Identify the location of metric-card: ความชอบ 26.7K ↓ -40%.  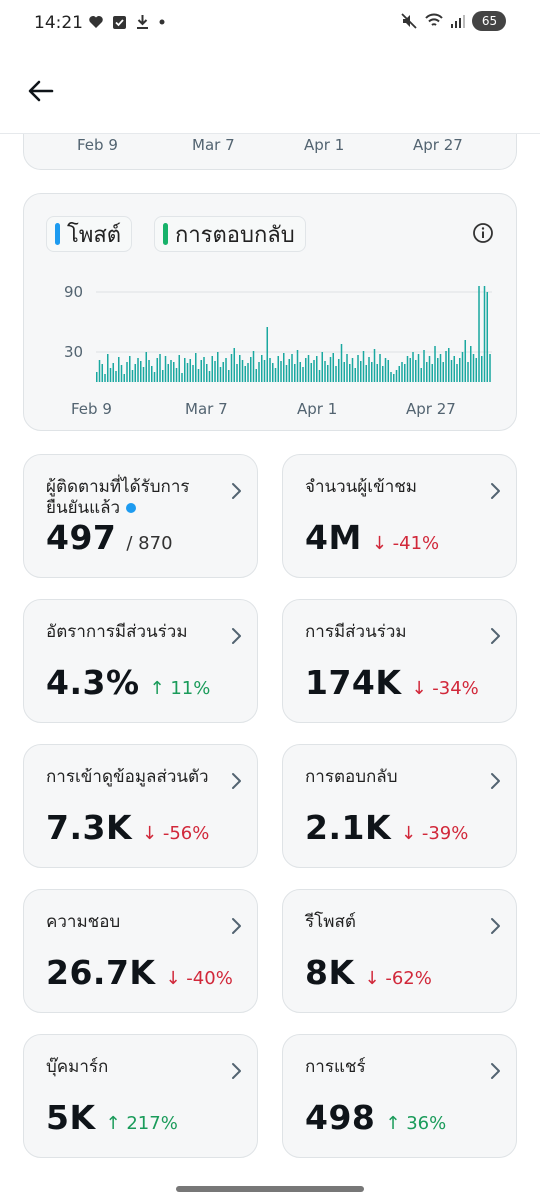
(140, 951).